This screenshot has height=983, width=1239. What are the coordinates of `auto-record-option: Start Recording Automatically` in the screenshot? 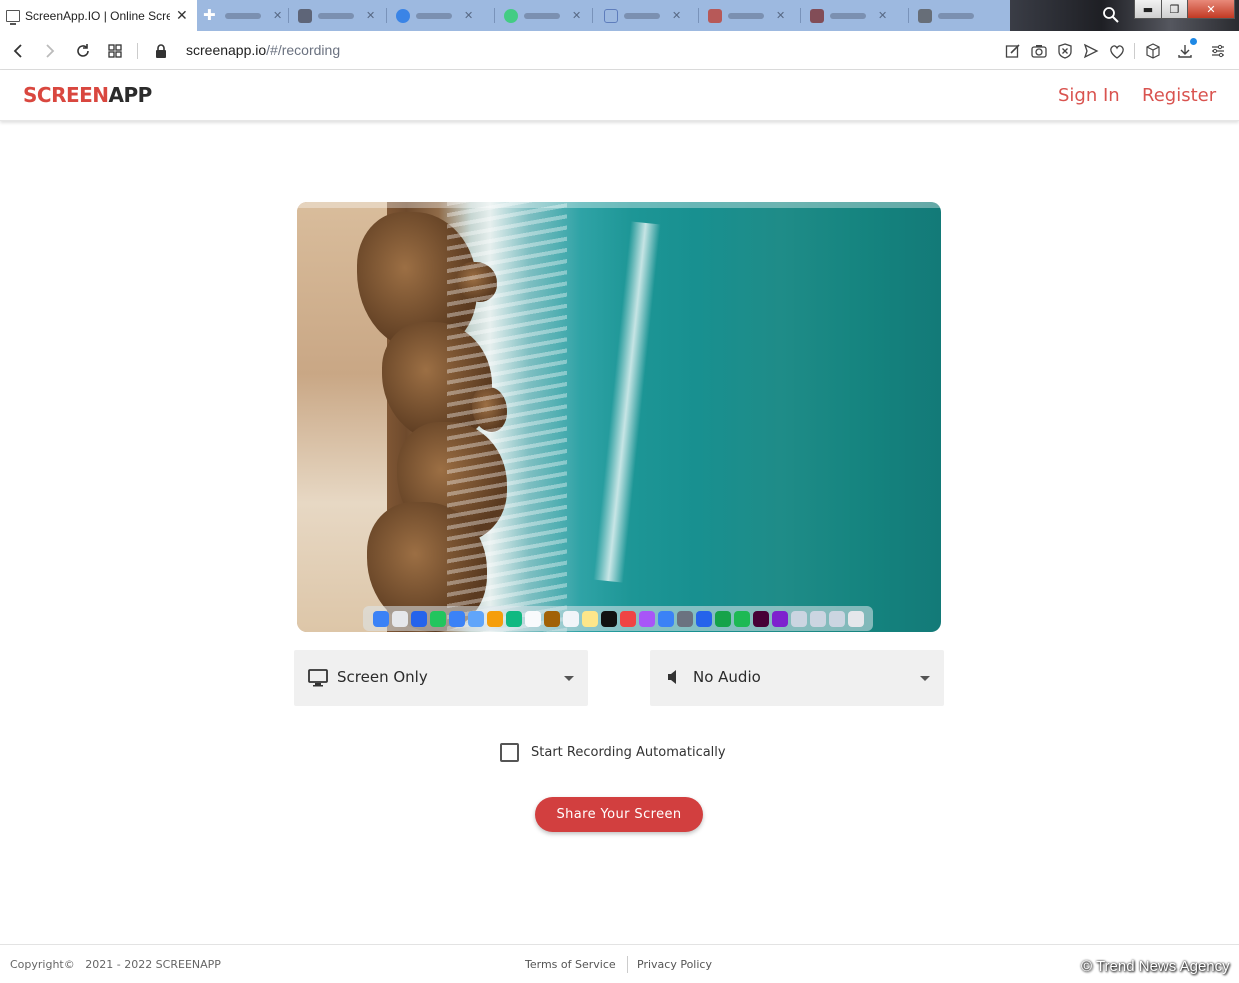 It's located at (613, 752).